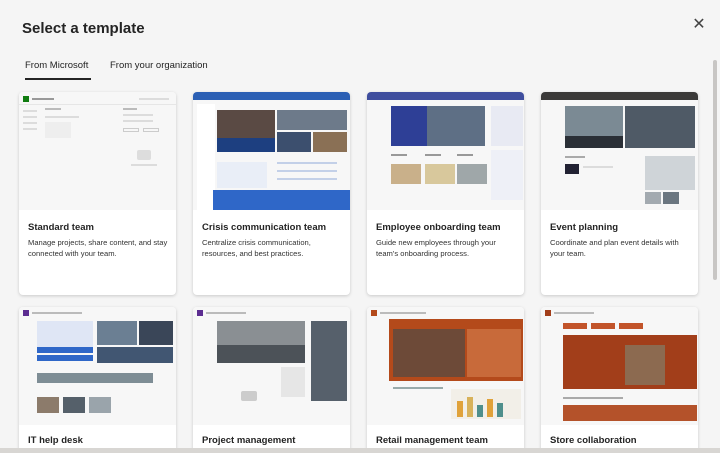 The height and width of the screenshot is (453, 720). Describe the element at coordinates (249, 440) in the screenshot. I see `template-name: Project management` at that location.